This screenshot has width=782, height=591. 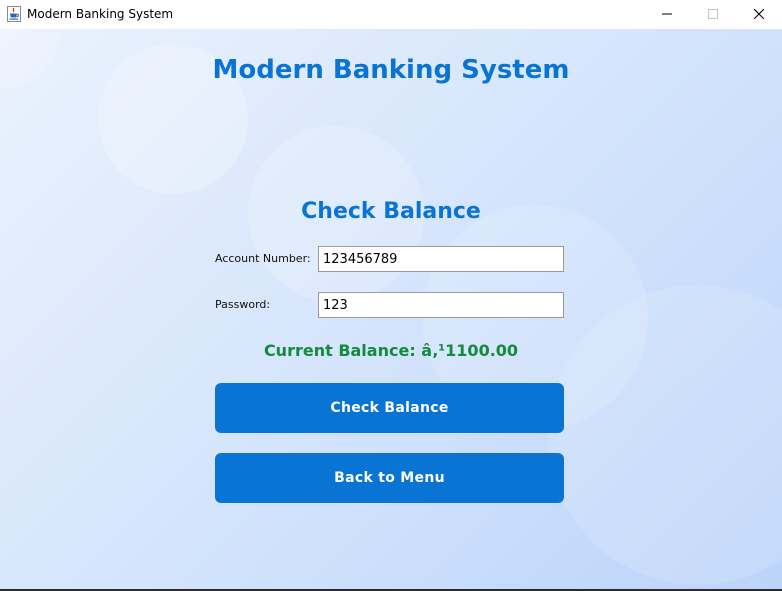 I want to click on account-number-field, so click(x=441, y=259).